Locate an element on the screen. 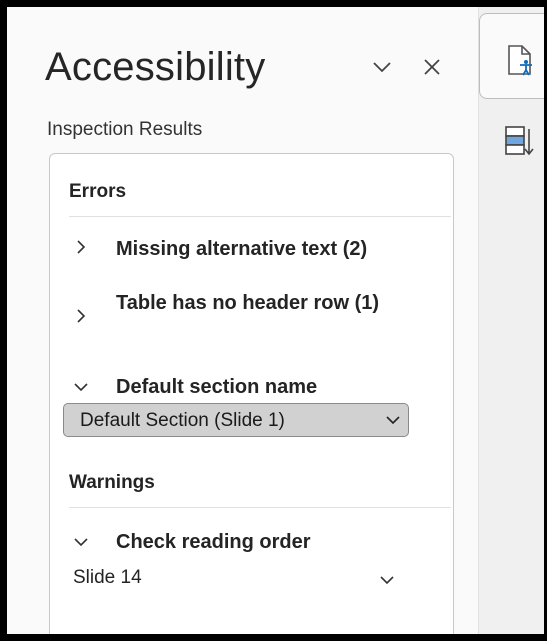  selected-result-label: Default Section (Slide 1) is located at coordinates (182, 420).